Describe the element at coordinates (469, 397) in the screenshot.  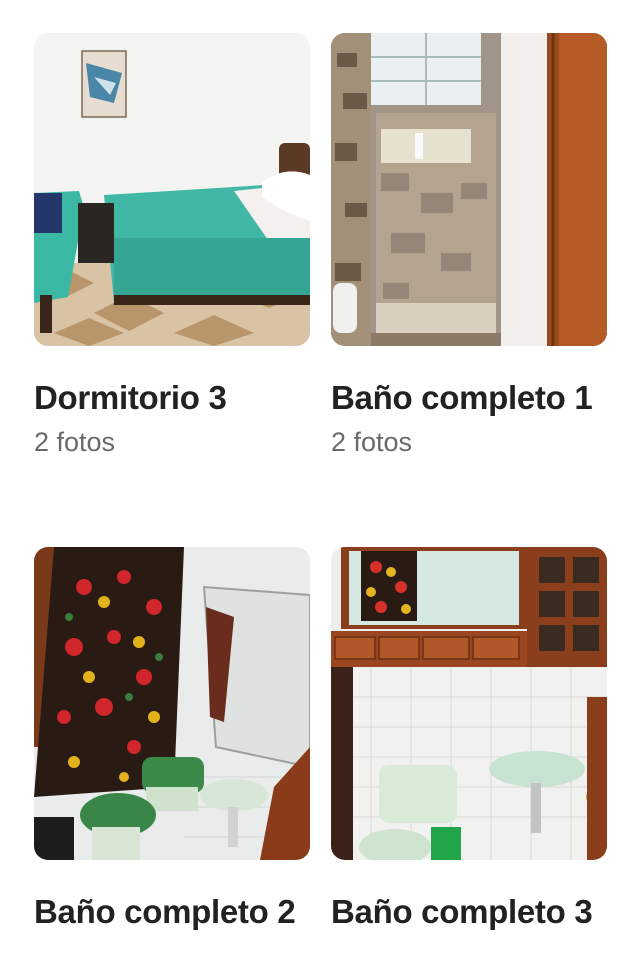
I see `room-title: Baño completo 1` at that location.